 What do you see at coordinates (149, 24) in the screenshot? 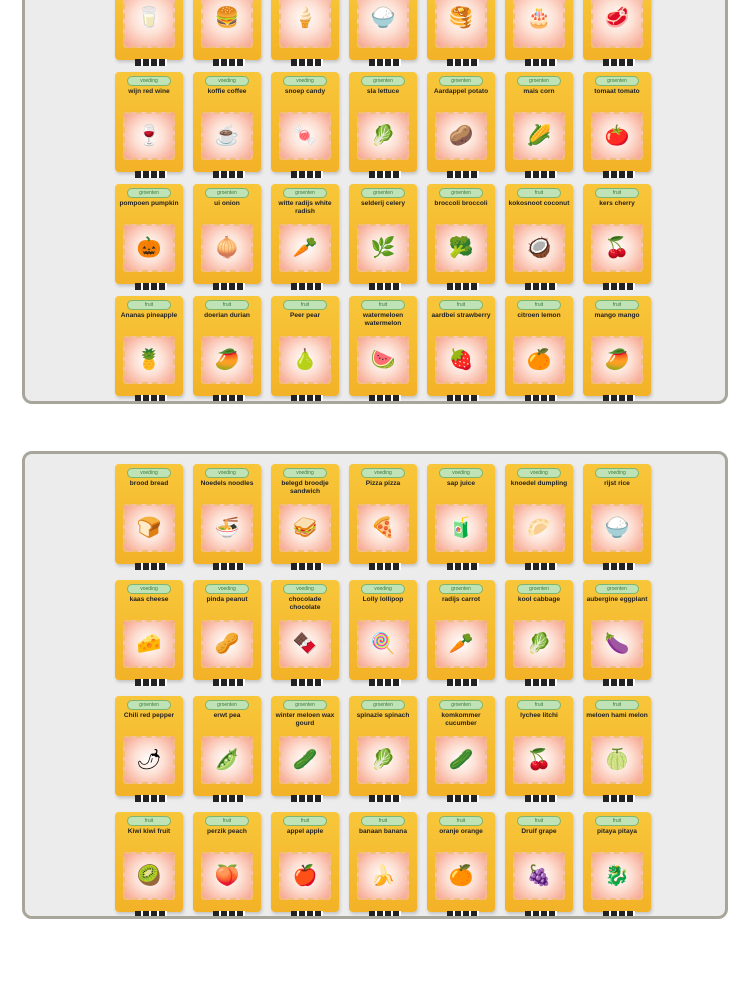
I see `card-picture-icon: 🥛` at bounding box center [149, 24].